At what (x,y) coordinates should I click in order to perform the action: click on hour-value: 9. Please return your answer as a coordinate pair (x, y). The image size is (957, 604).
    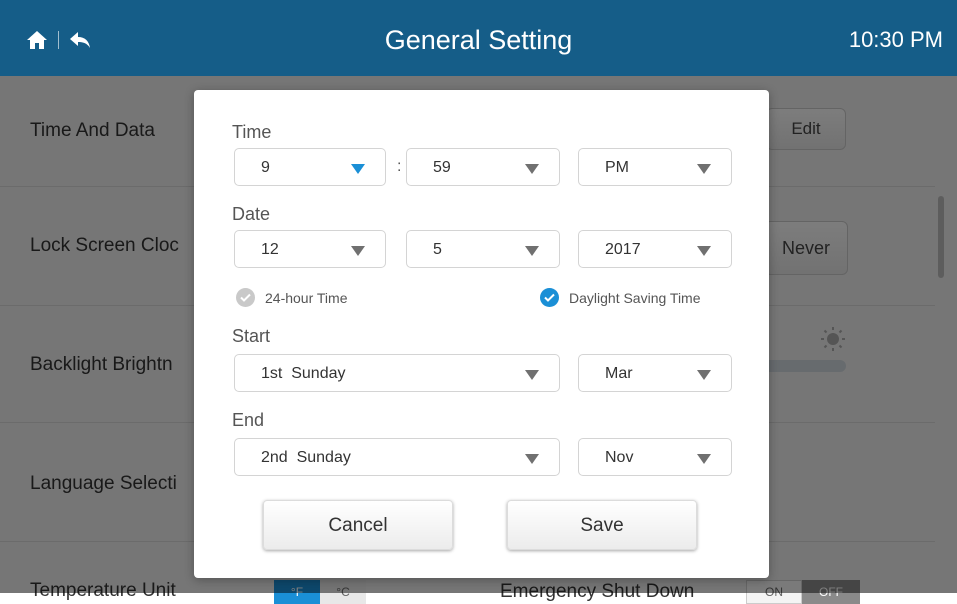
    Looking at the image, I should click on (265, 167).